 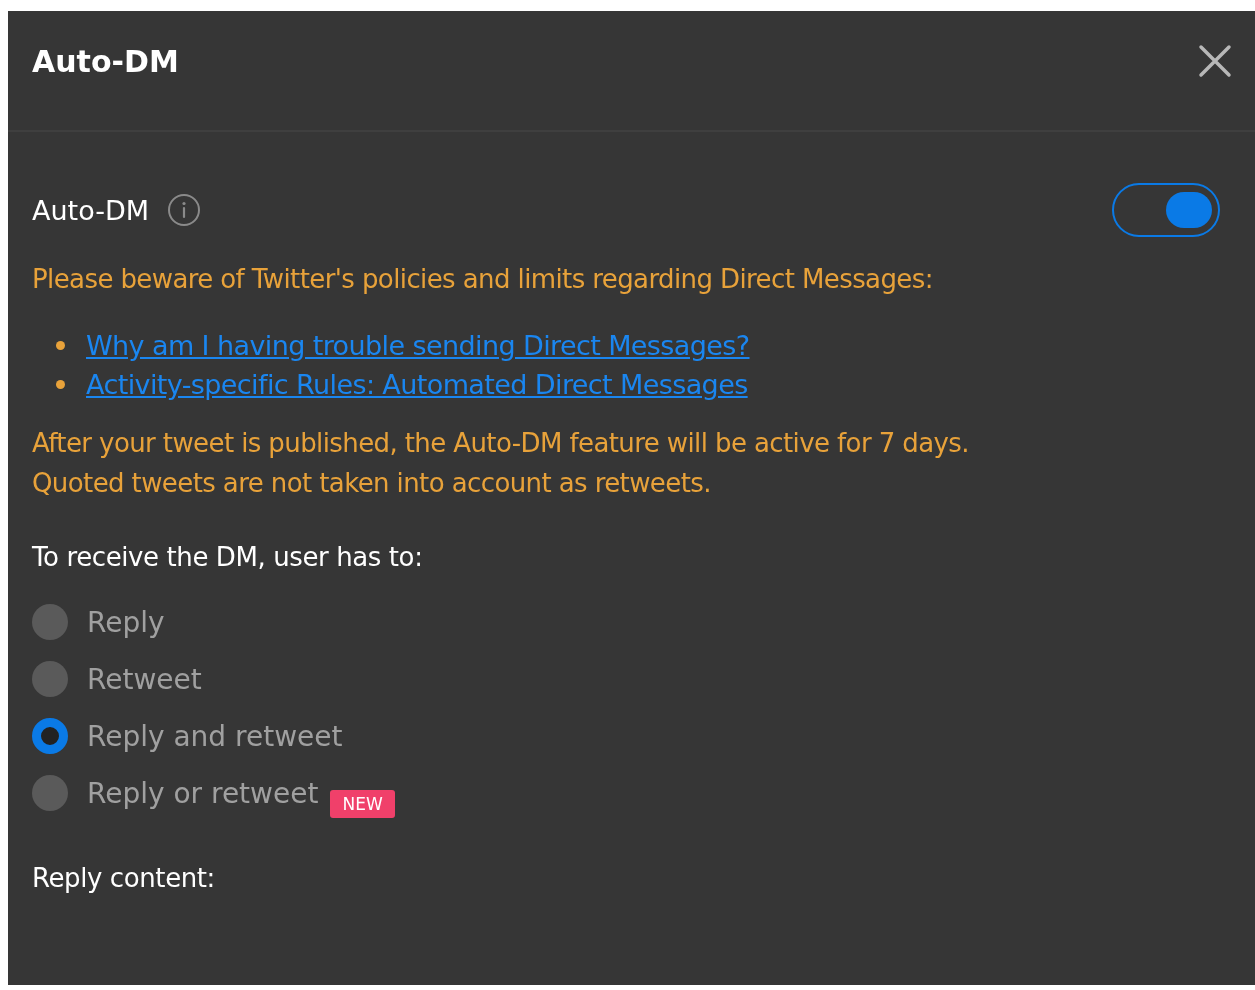 I want to click on info-note: After your tweet is published, the Auto-DM feature will be active for 7 days., so click(x=501, y=443).